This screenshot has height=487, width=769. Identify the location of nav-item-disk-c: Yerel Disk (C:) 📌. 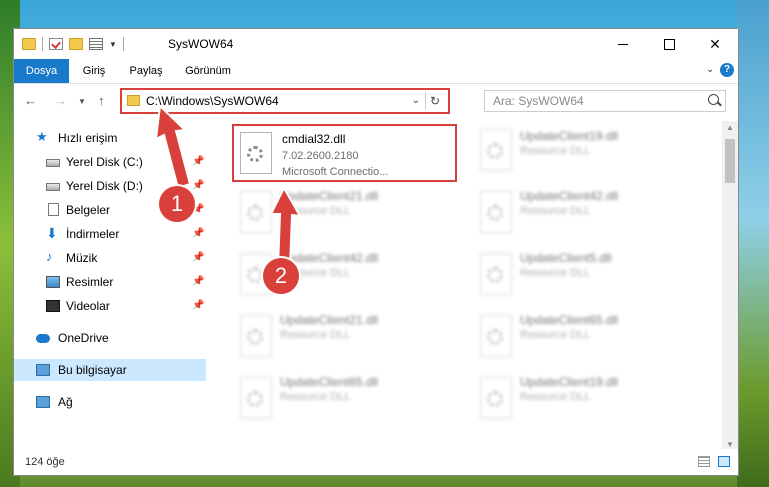
(110, 162).